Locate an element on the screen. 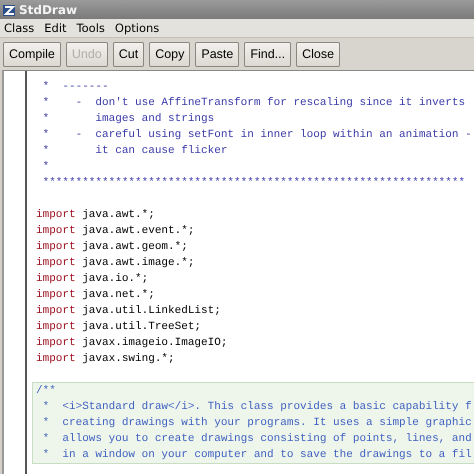 This screenshot has height=474, width=474. toolbar-button: Copy is located at coordinates (169, 54).